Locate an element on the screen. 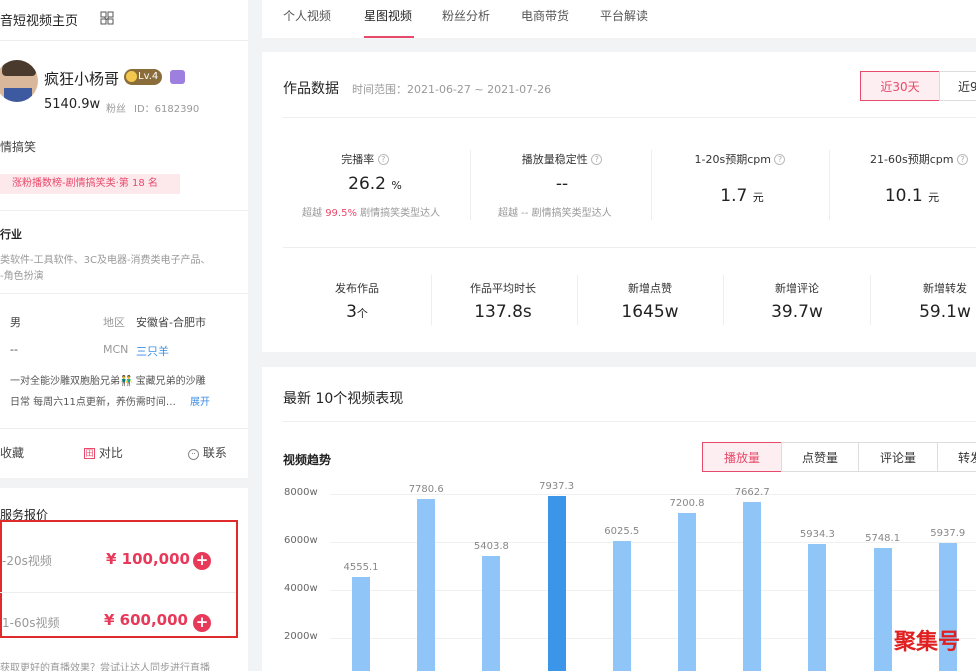  new-likes-value: 1645w is located at coordinates (650, 312).